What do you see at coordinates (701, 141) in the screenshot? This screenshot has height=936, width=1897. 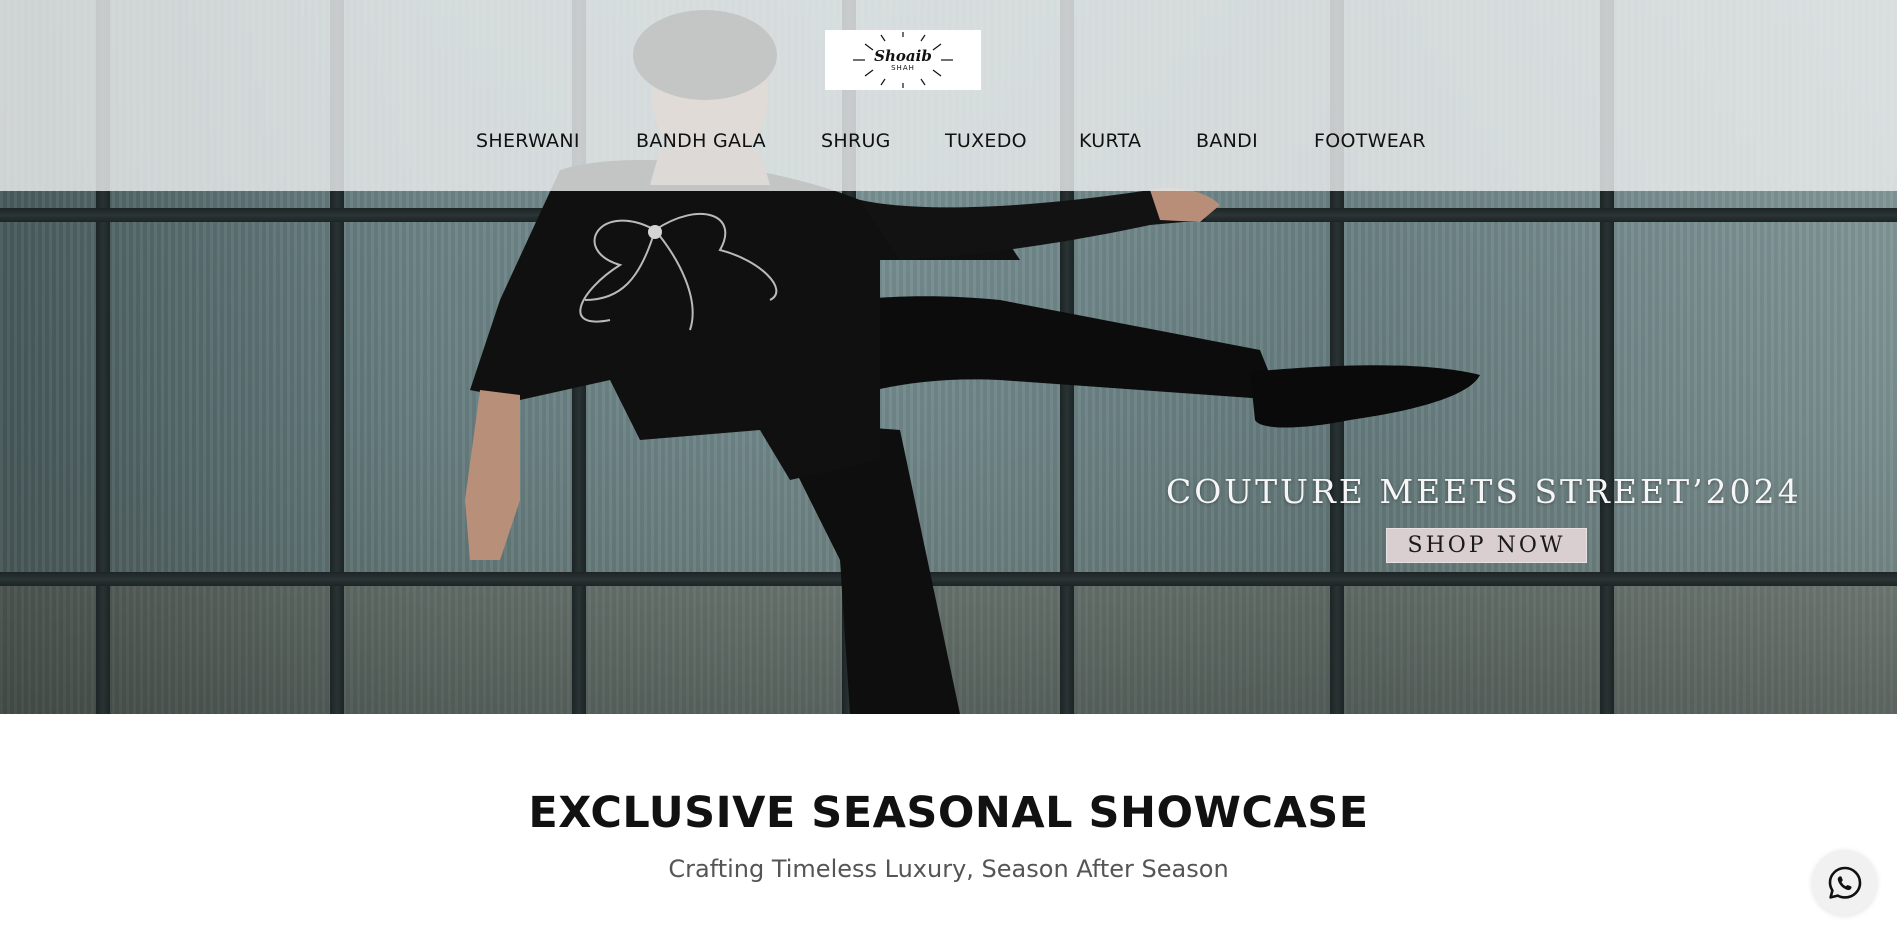 I see `nav-item-bandh-gala: BANDH GALA` at bounding box center [701, 141].